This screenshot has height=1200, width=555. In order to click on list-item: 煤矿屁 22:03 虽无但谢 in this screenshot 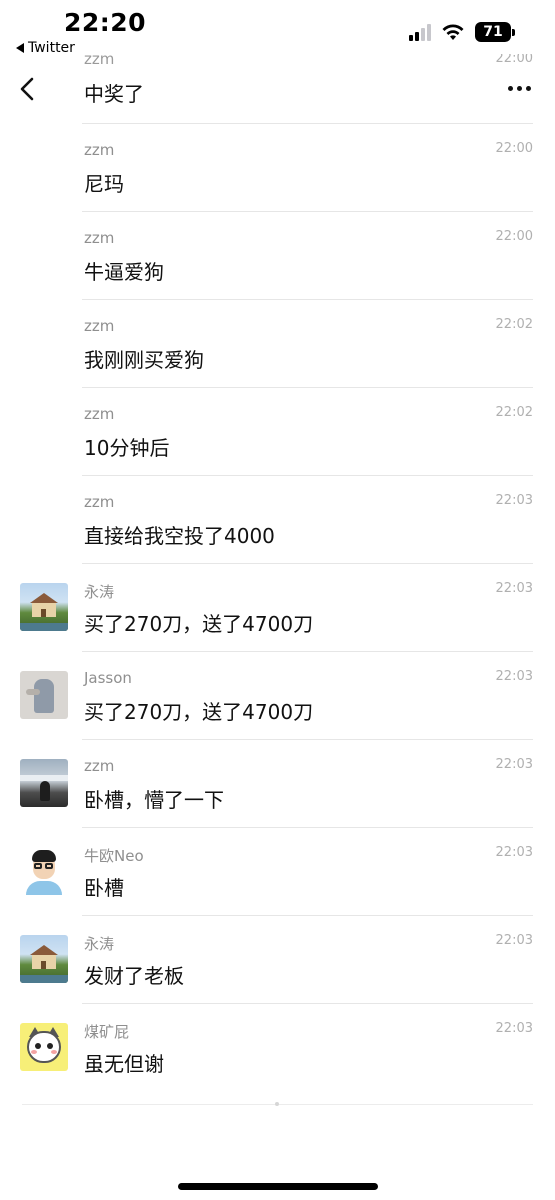, I will do `click(277, 1048)`.